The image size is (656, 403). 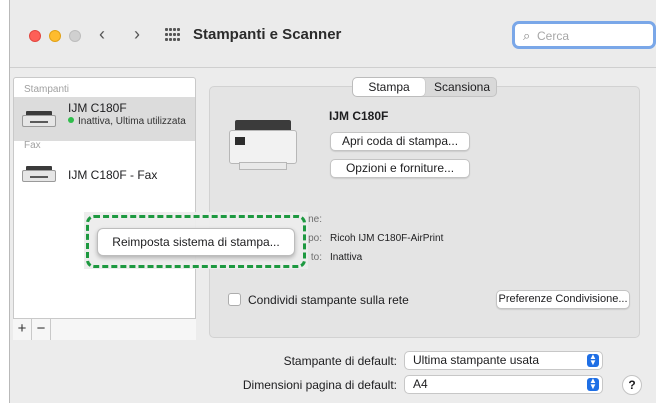 I want to click on printer-image, so click(x=263, y=149).